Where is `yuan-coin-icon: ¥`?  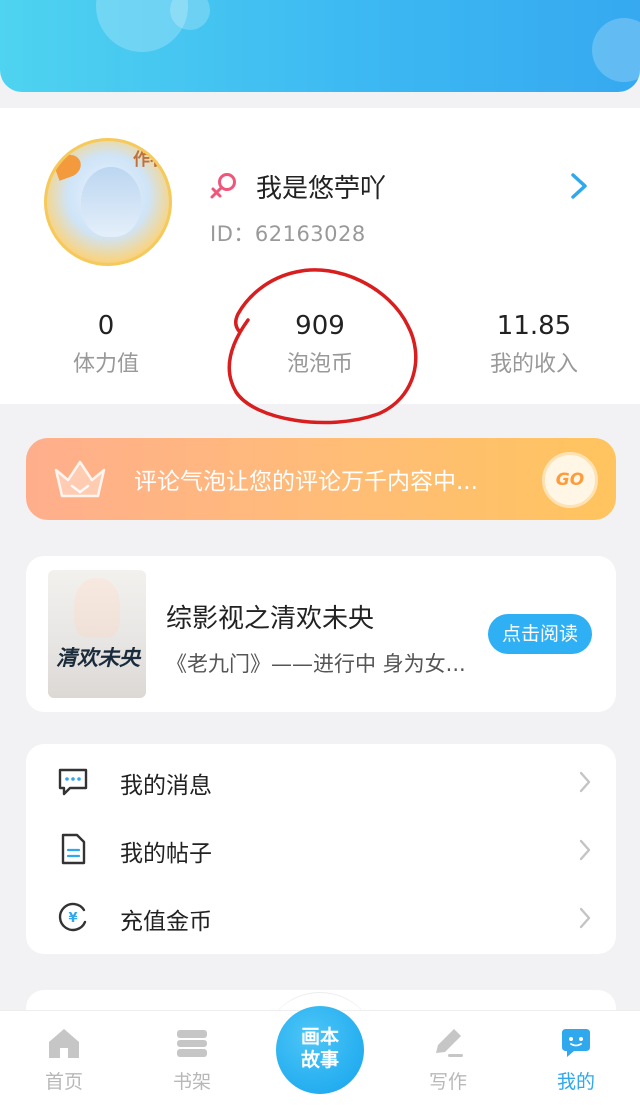
yuan-coin-icon: ¥ is located at coordinates (72, 917).